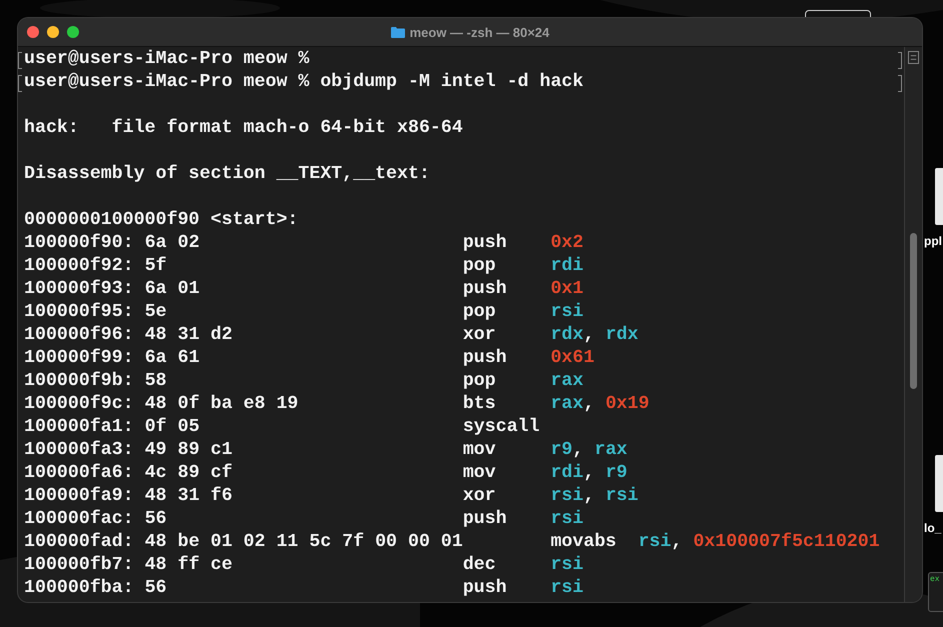 The width and height of the screenshot is (943, 627). Describe the element at coordinates (53, 32) in the screenshot. I see `minimize-button` at that location.